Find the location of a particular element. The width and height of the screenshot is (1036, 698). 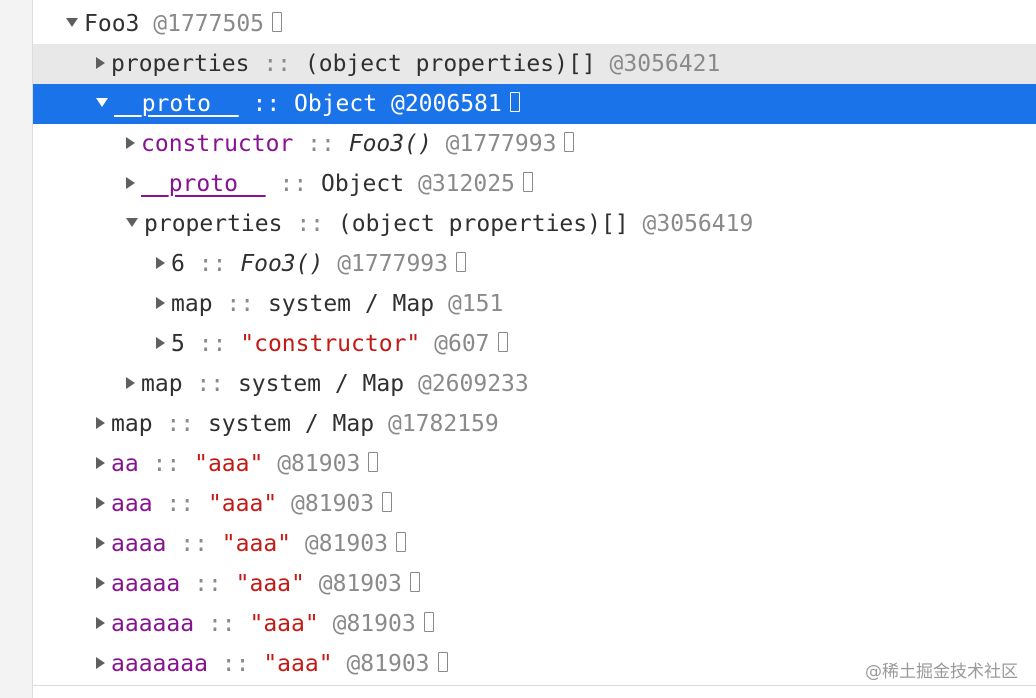

tree-row-content: 5 :: "constructor" @607 is located at coordinates (332, 344).